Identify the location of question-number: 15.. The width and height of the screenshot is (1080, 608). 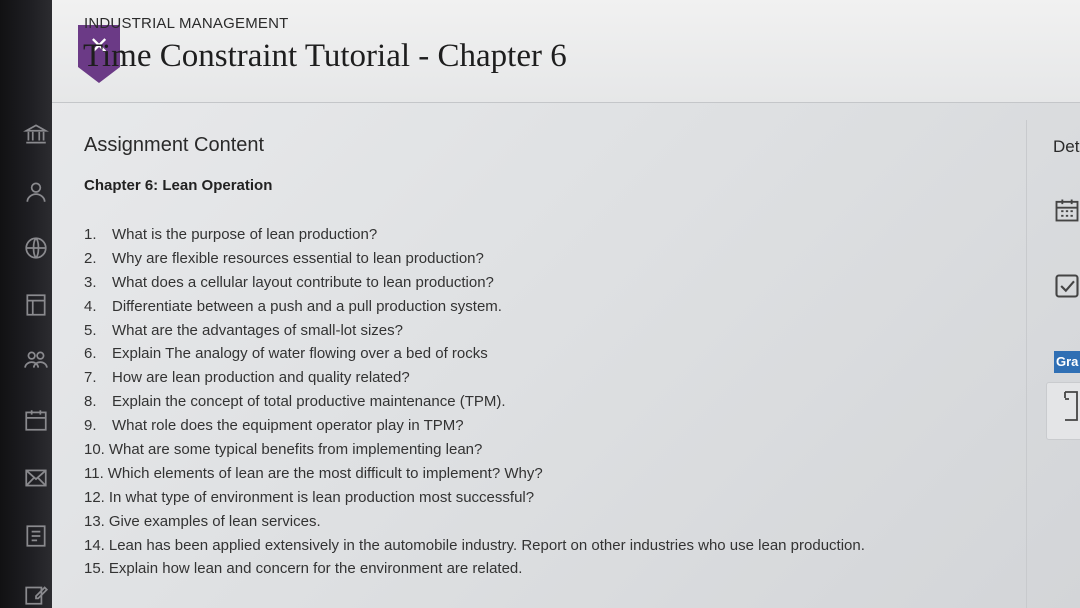
(94, 569).